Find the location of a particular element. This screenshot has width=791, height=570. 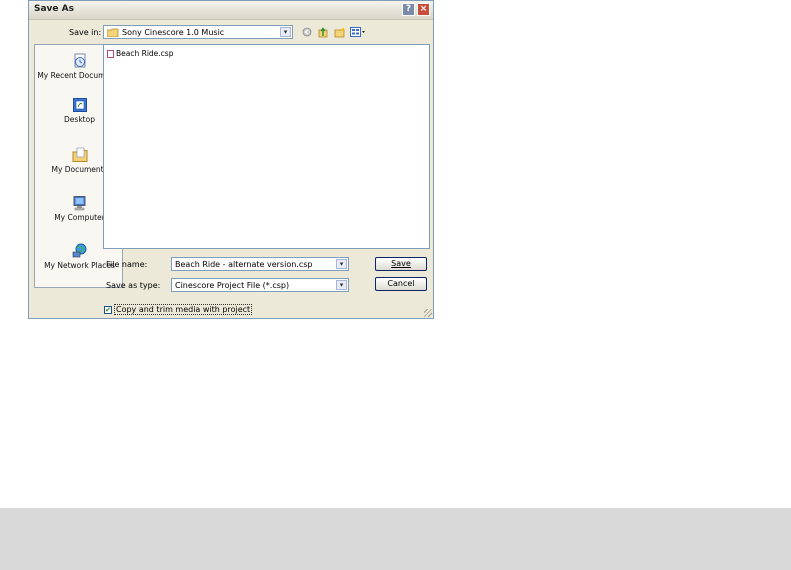

checkbox-checked-icon: ✔ is located at coordinates (108, 309).